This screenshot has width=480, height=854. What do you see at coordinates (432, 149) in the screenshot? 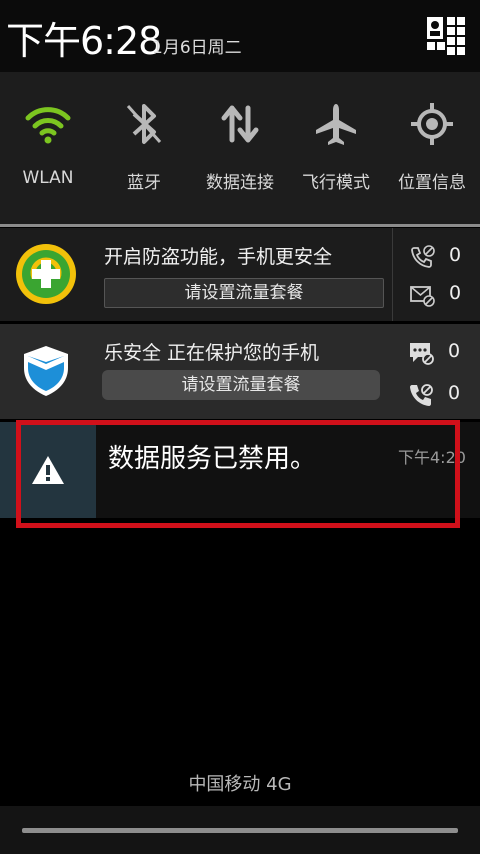
I see `qs-location-toggle: 位置信息` at bounding box center [432, 149].